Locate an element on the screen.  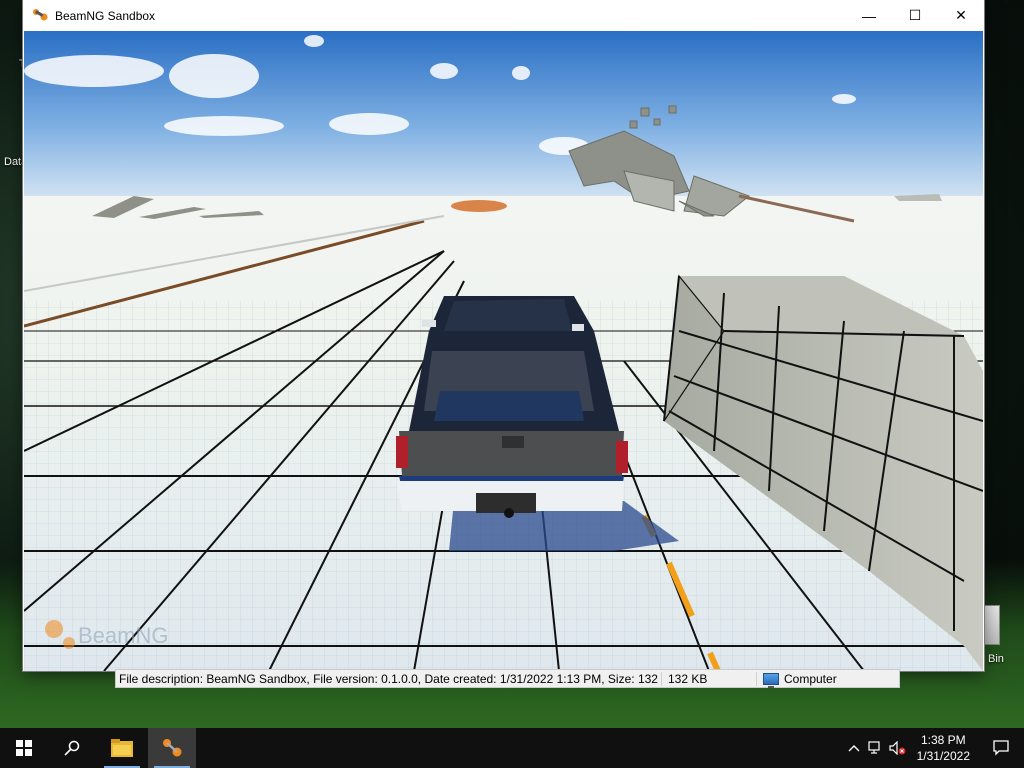
system-tray: 1:38 PM 1/31/2022 is located at coordinates (933, 748).